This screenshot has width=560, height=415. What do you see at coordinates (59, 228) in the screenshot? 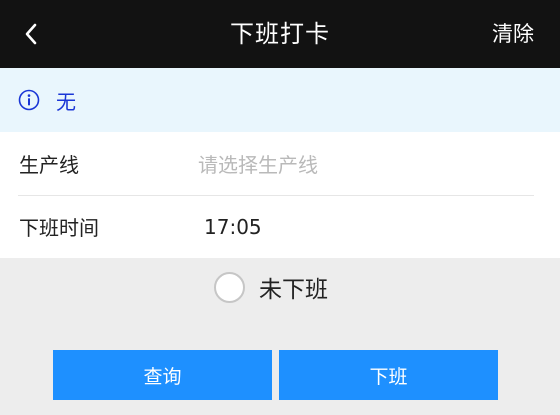
I see `off-time-label: 下班时间` at bounding box center [59, 228].